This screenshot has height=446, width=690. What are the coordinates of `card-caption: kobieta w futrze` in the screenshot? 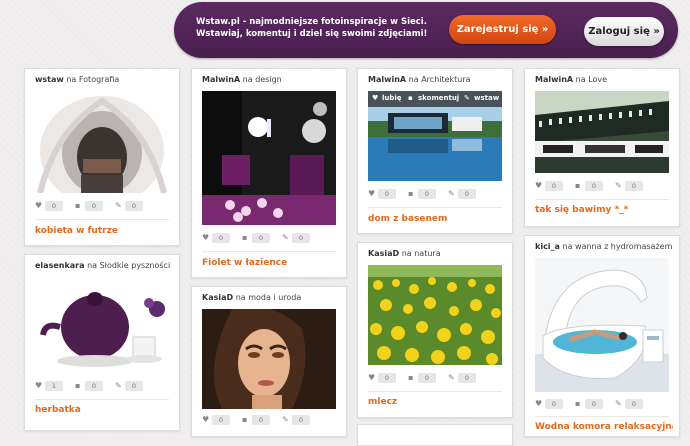 It's located at (104, 231).